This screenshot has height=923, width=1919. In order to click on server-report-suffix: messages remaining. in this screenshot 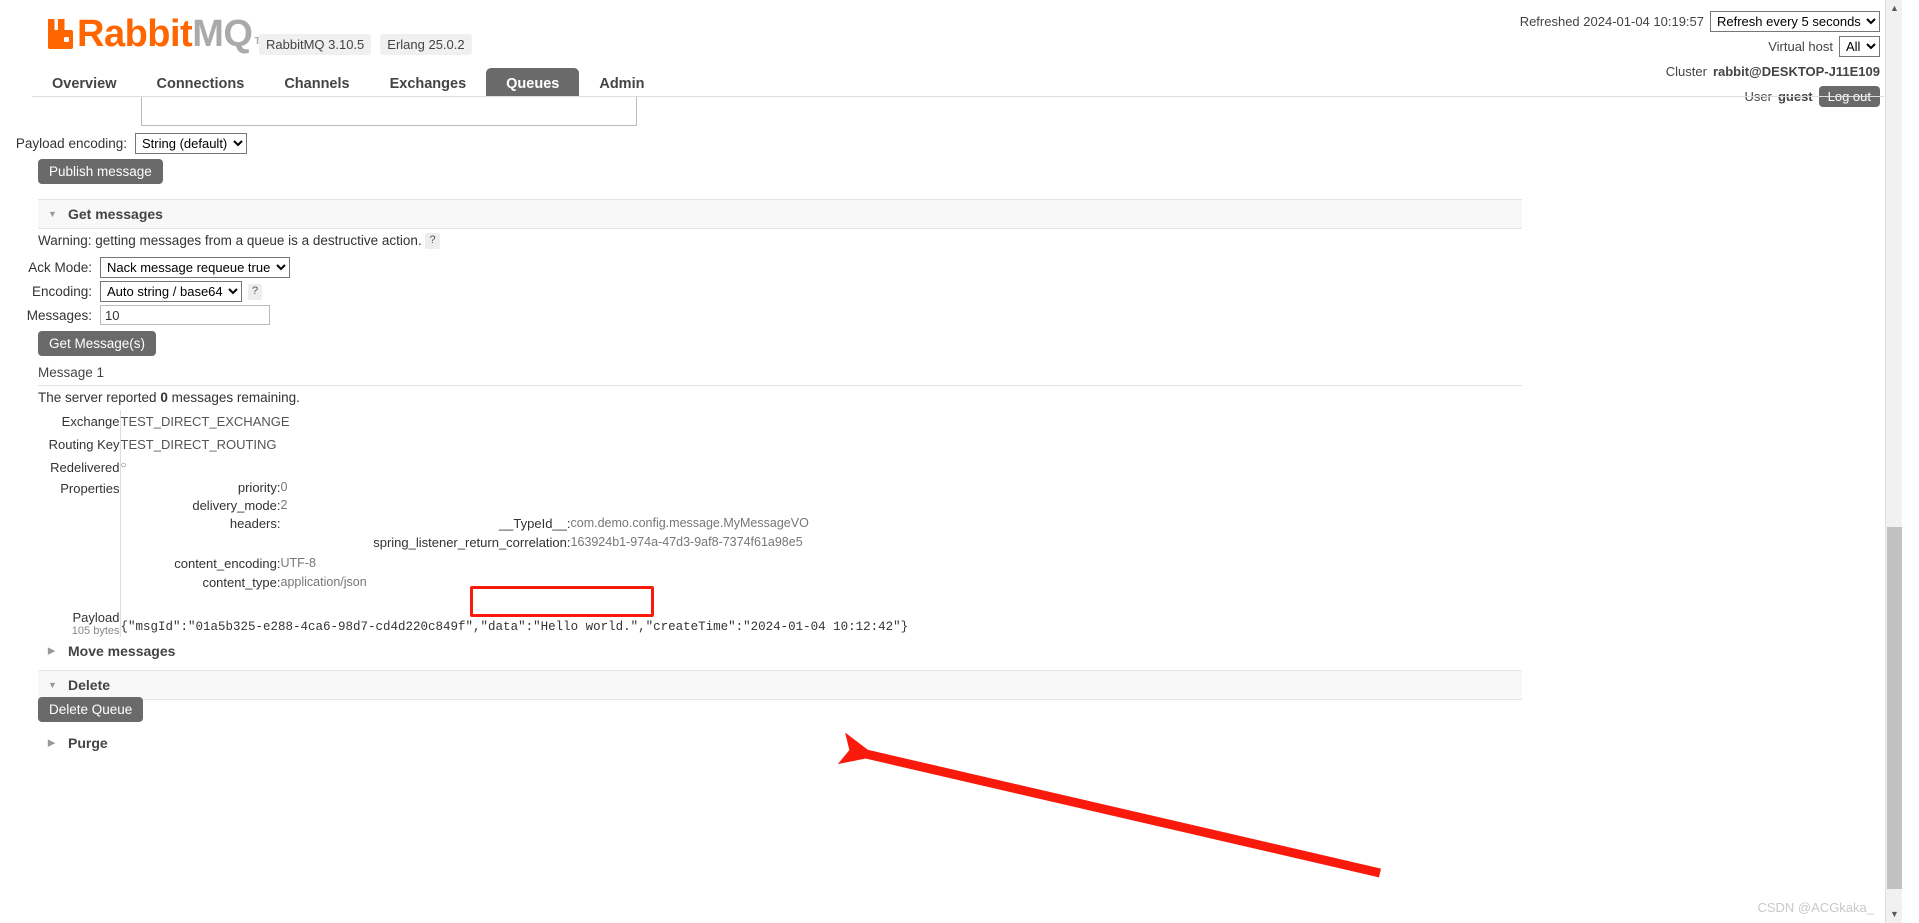, I will do `click(235, 397)`.